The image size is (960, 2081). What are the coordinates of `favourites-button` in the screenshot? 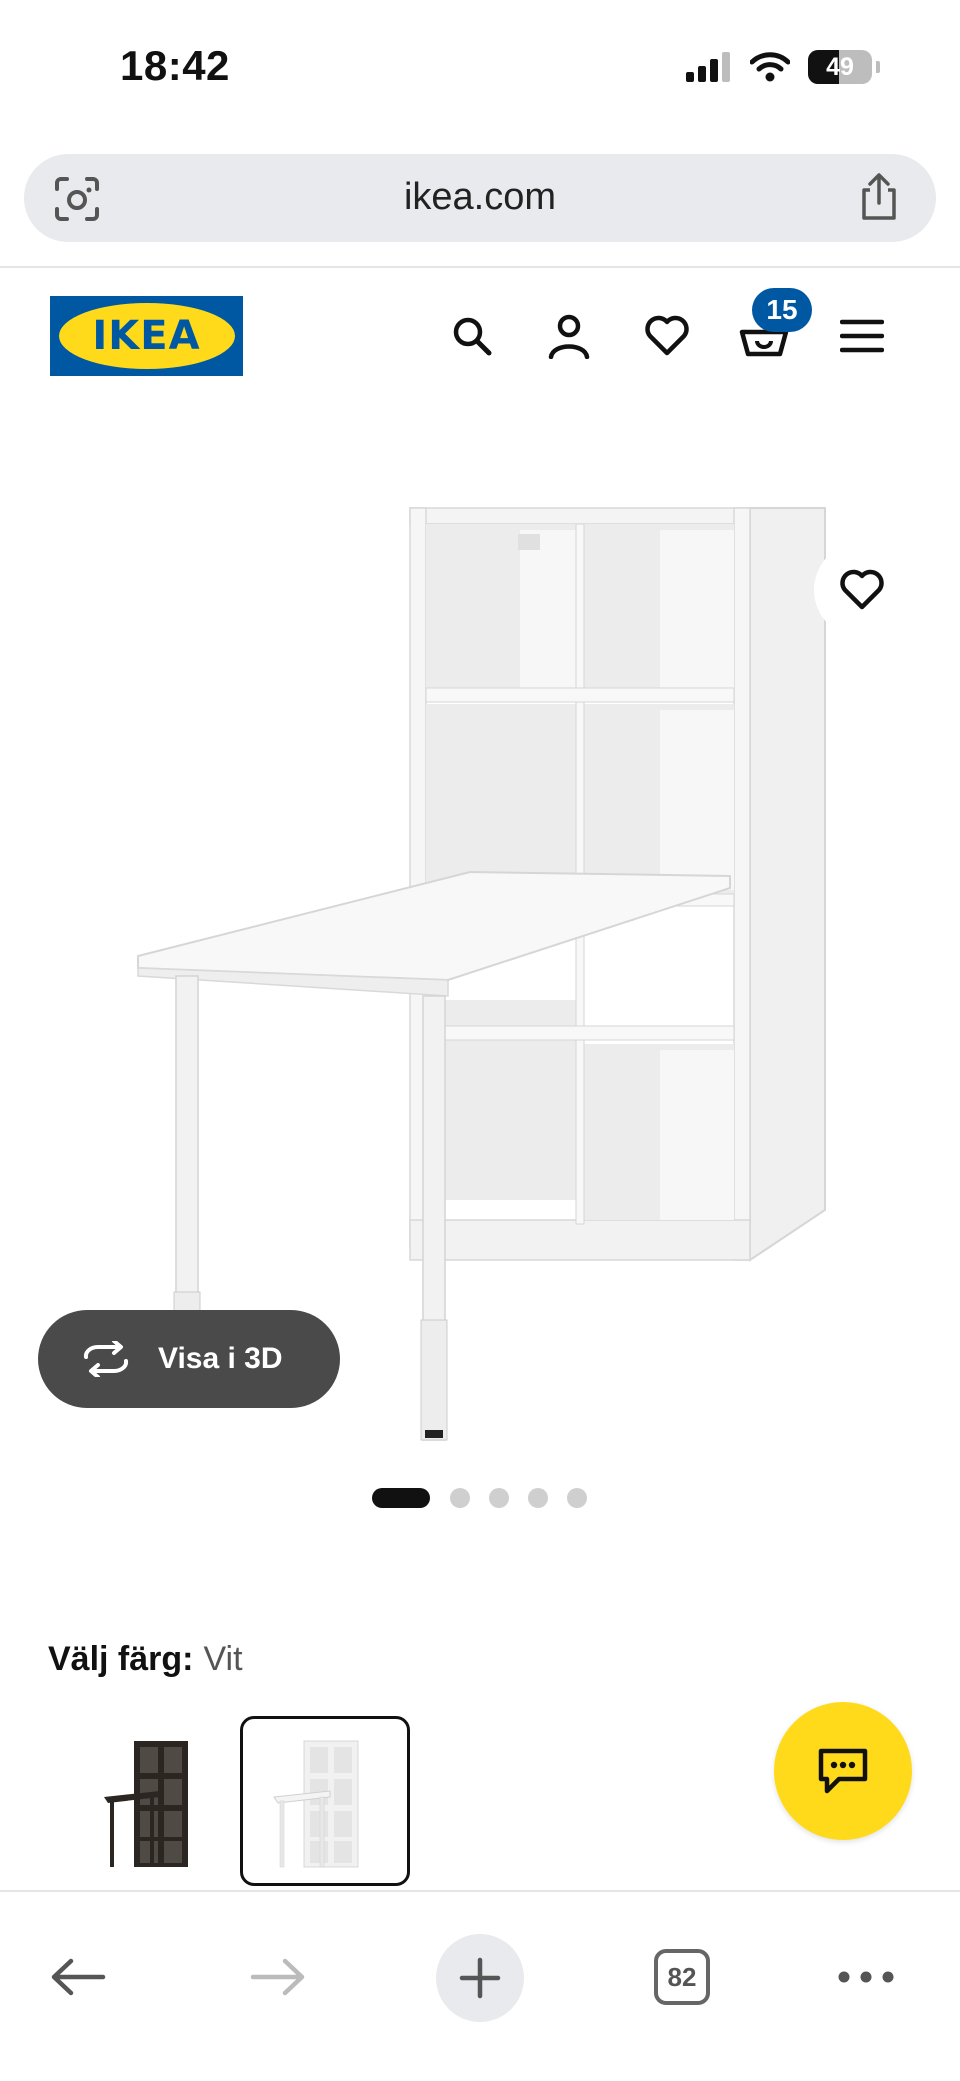 It's located at (667, 336).